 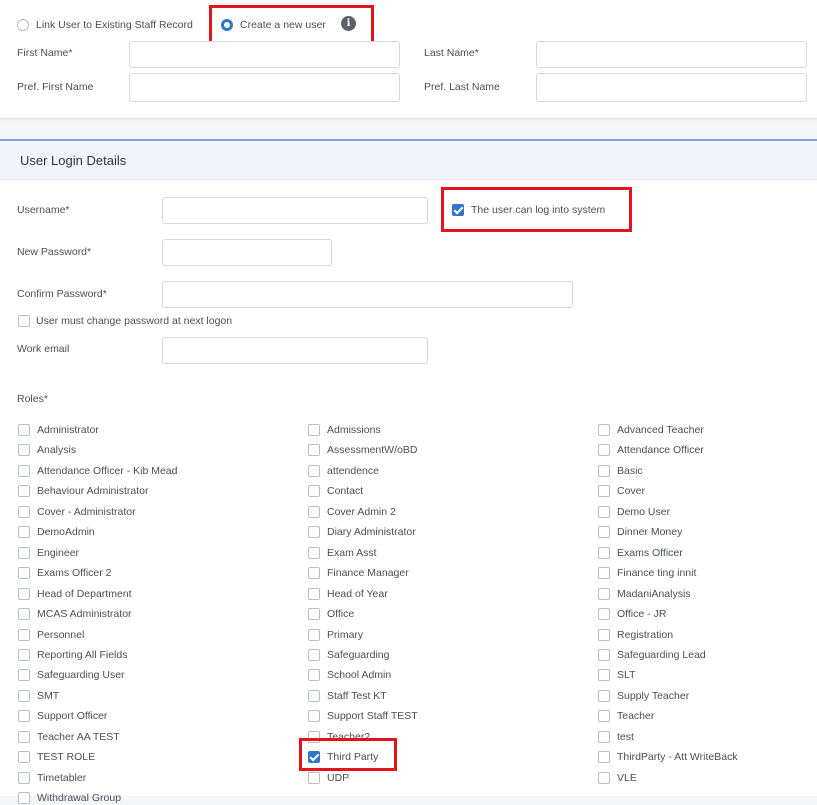 What do you see at coordinates (23, 25) in the screenshot?
I see `link-existing-radio` at bounding box center [23, 25].